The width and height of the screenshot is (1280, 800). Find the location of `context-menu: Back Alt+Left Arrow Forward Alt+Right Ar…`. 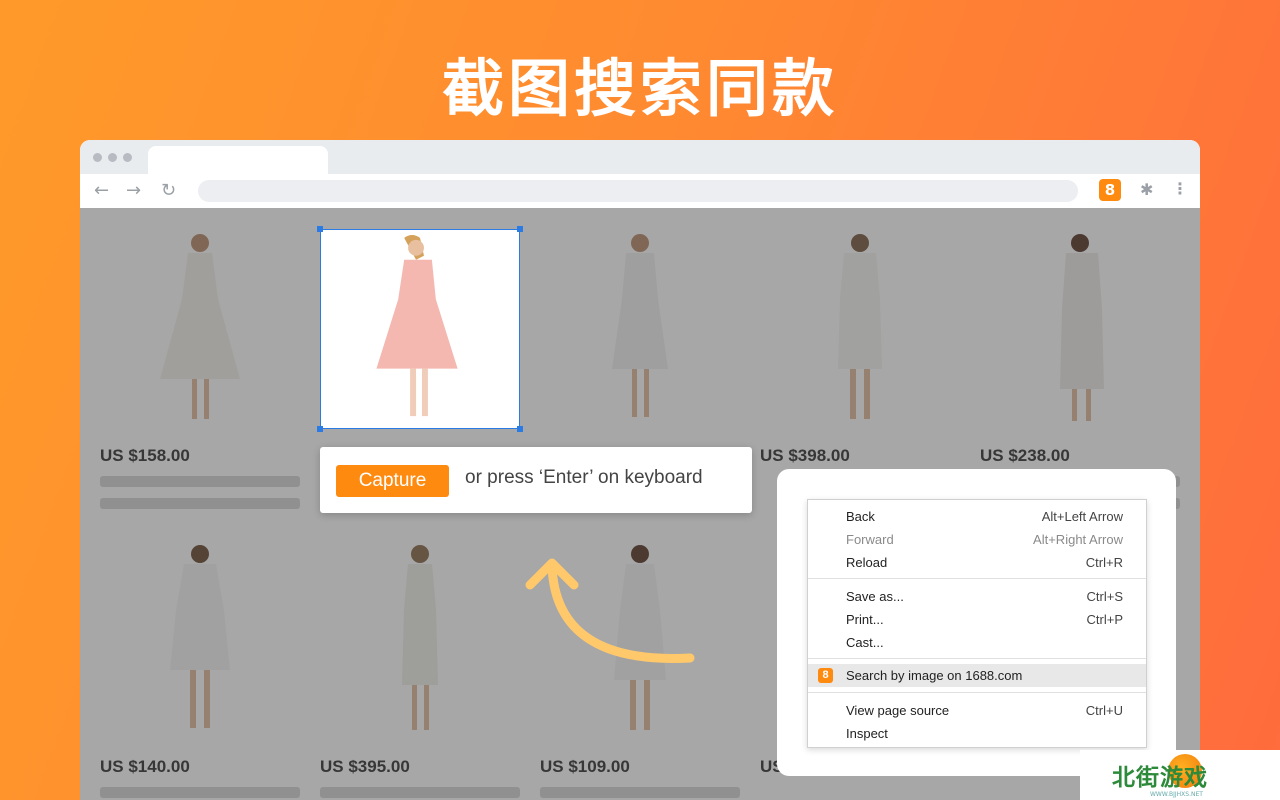

context-menu: Back Alt+Left Arrow Forward Alt+Right Ar… is located at coordinates (977, 623).